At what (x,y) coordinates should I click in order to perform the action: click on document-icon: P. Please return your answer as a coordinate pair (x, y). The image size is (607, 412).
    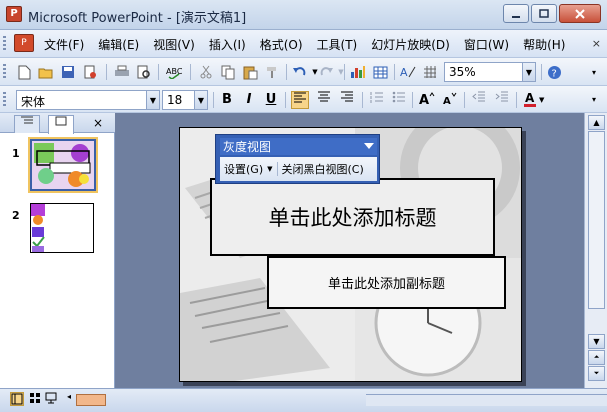
    Looking at the image, I should click on (24, 43).